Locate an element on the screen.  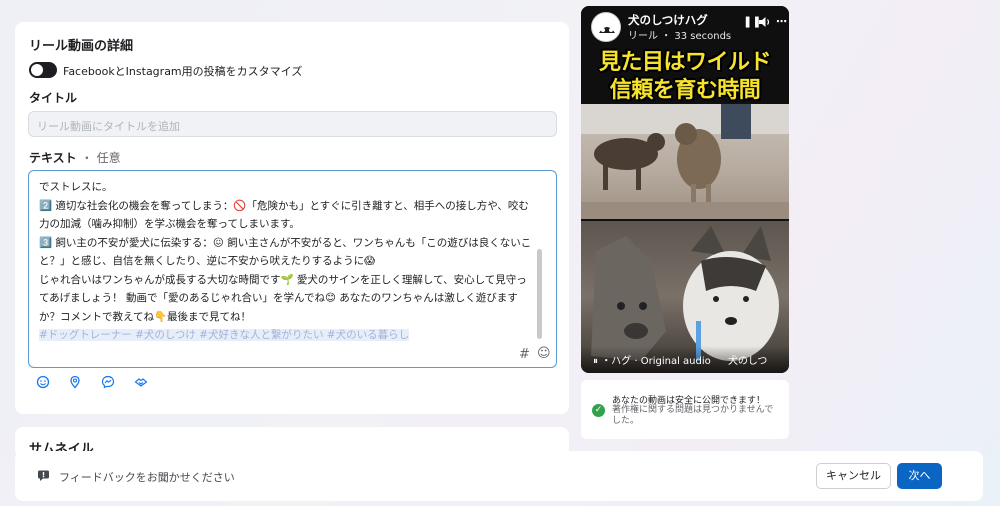
text-line: でストレスに。 is located at coordinates (76, 187).